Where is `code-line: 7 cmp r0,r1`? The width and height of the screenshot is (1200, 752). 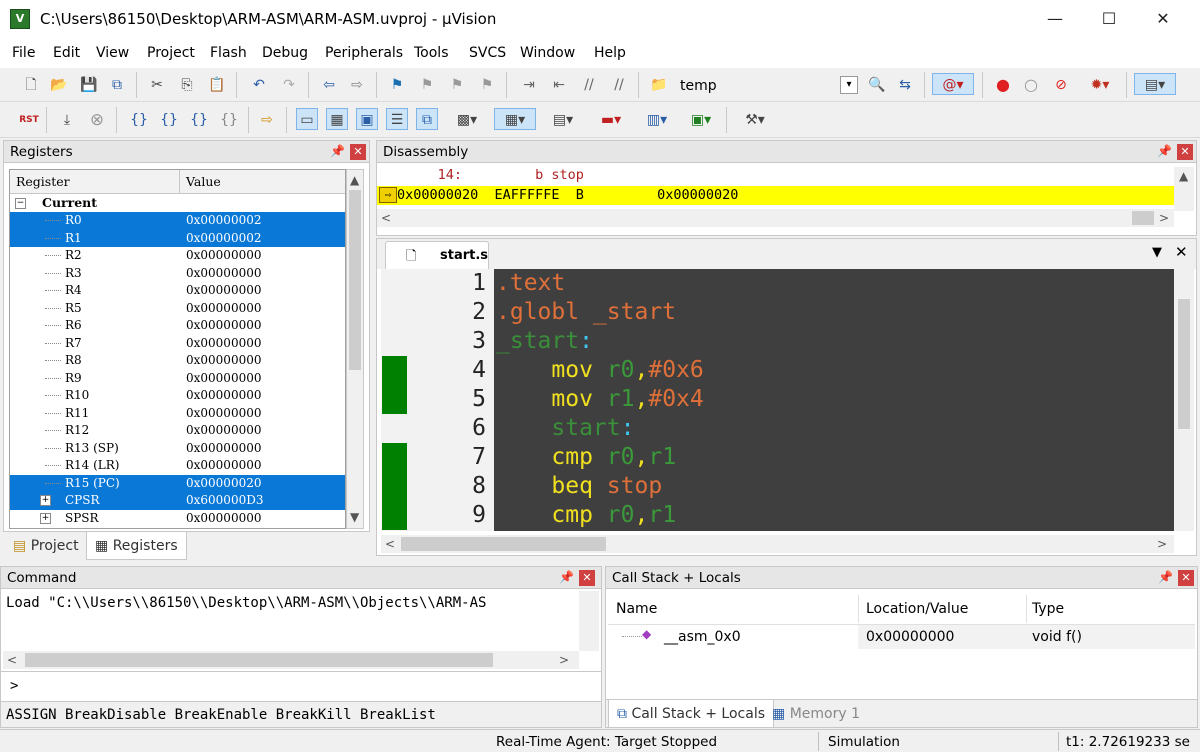 code-line: 7 cmp r0,r1 is located at coordinates (777, 457).